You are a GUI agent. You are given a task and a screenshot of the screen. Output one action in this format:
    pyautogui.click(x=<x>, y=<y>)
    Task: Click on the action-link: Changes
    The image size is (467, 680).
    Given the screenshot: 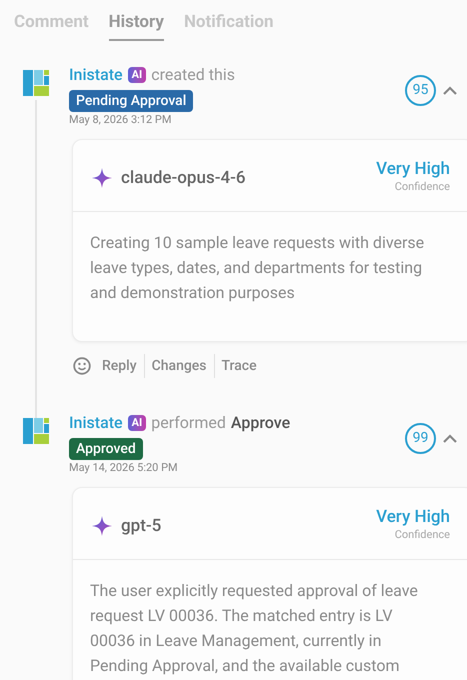 What is the action you would take?
    pyautogui.click(x=179, y=366)
    